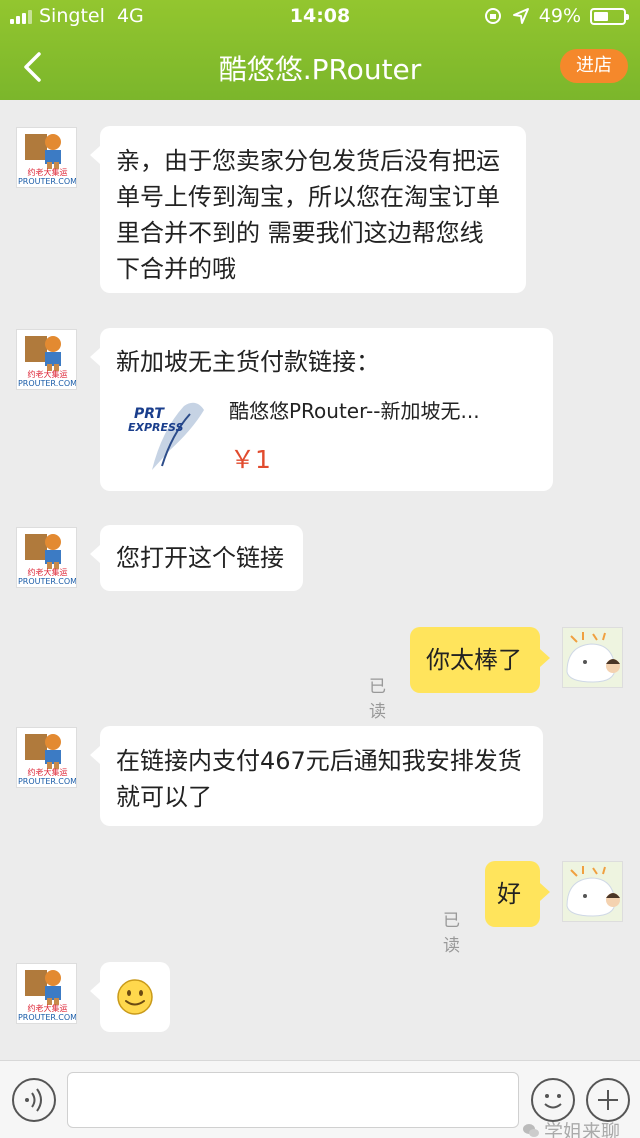 This screenshot has width=640, height=1138. I want to click on message-input, so click(293, 1100).